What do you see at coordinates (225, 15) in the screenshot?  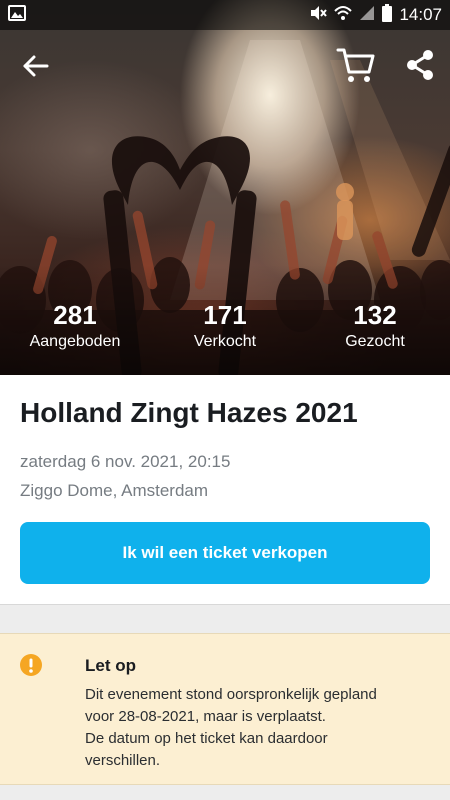 I see `status-bar: 14:07` at bounding box center [225, 15].